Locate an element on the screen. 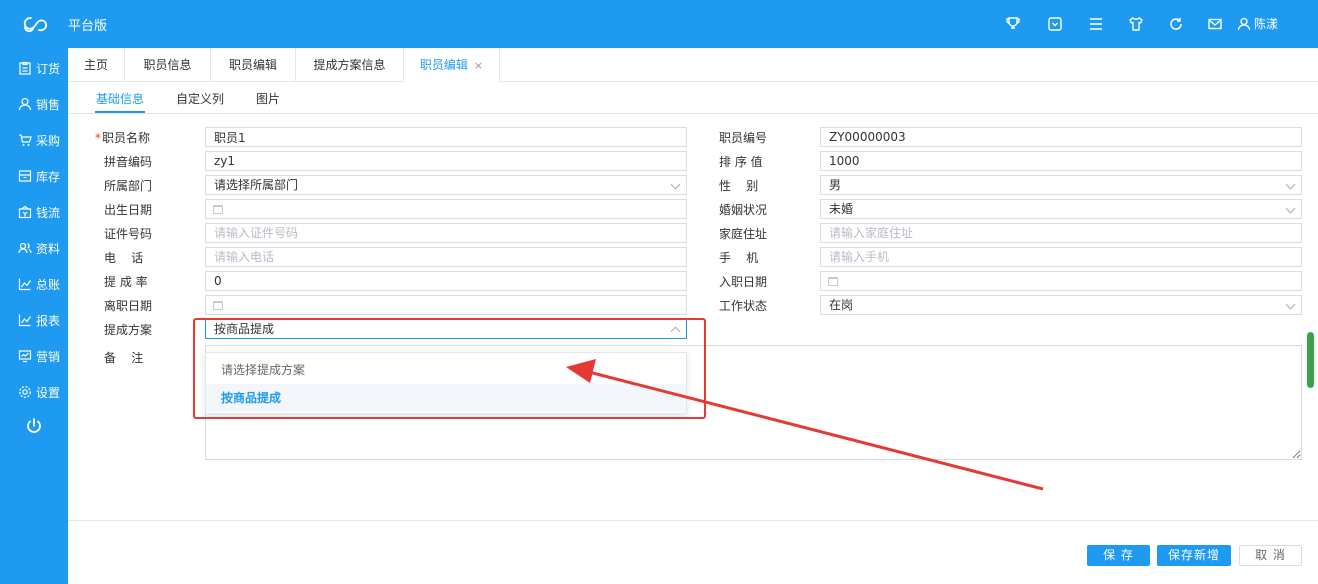 This screenshot has width=1318, height=584. label-text: 职员名称 is located at coordinates (126, 138).